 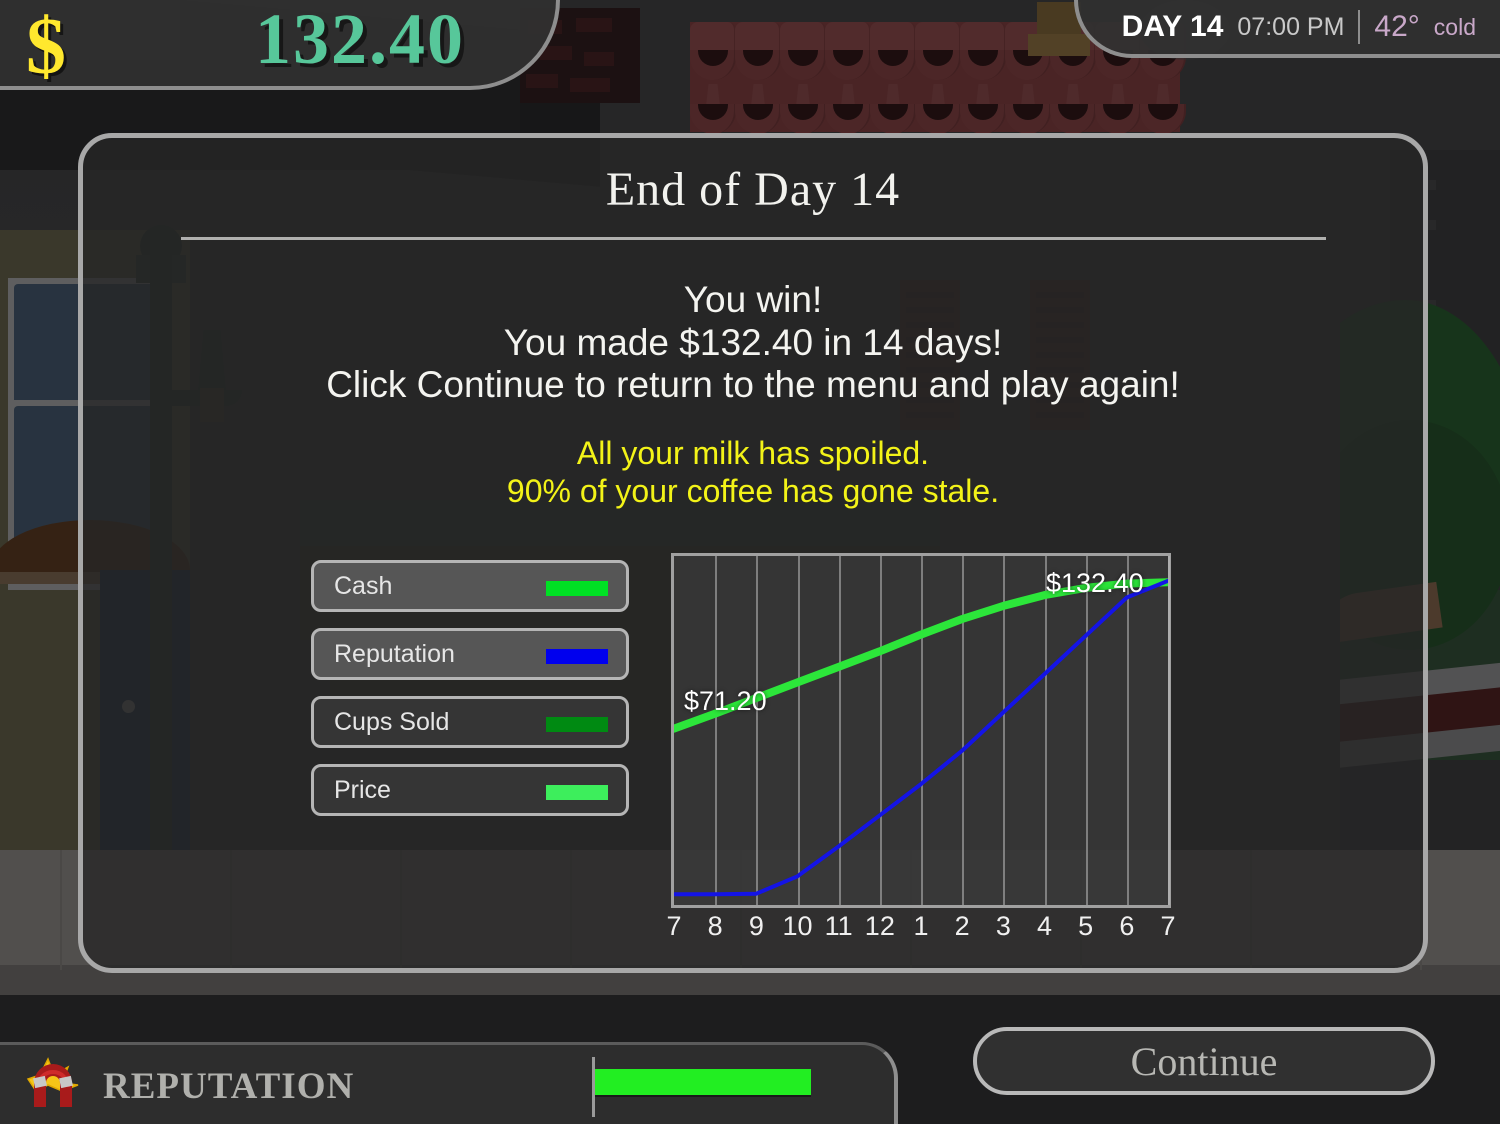 I want to click on chart-x-tick: 6, so click(x=1127, y=926).